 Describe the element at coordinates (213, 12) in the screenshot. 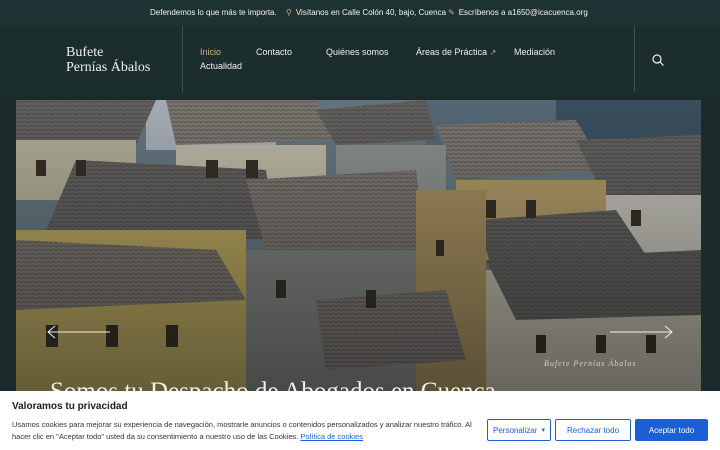

I see `tagline: Defendemos lo que más te importa.` at that location.